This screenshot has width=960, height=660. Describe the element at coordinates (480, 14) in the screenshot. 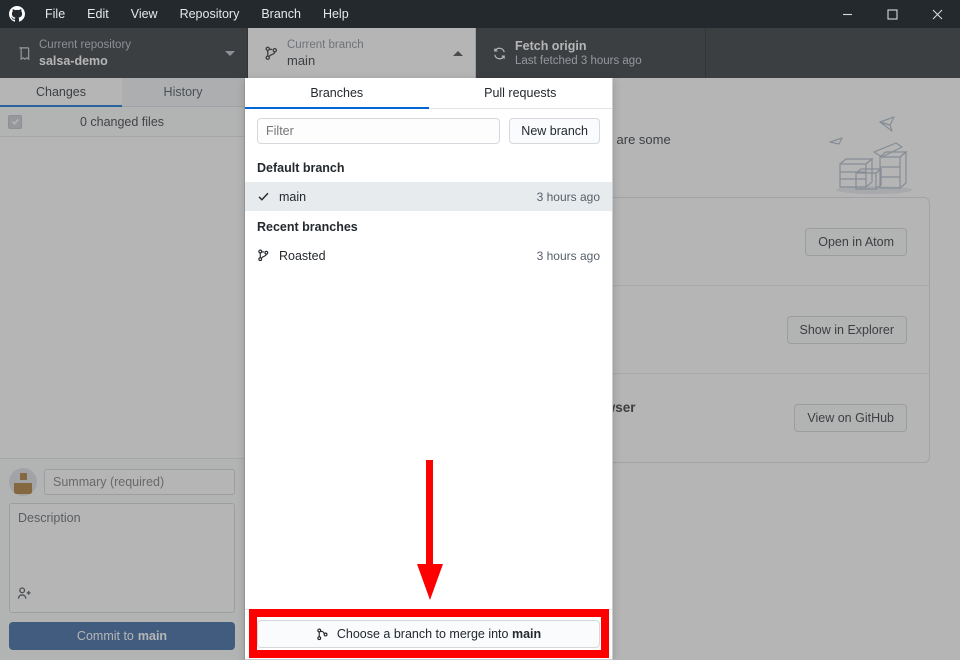

I see `title-bar: File Edit View Repository Branch Help` at that location.